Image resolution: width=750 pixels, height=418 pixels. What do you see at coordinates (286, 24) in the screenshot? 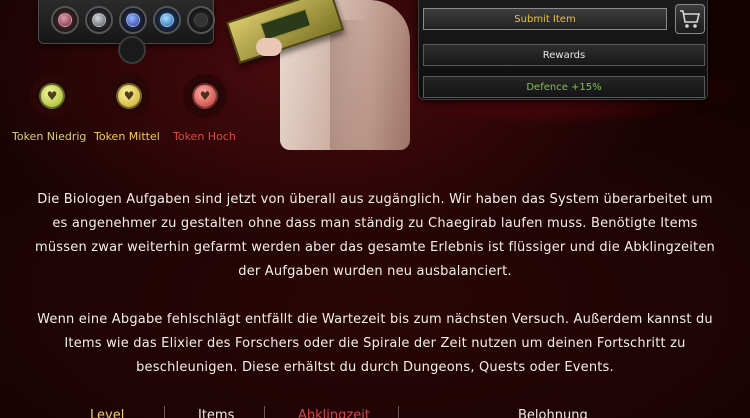
I see `book-cover-panel` at bounding box center [286, 24].